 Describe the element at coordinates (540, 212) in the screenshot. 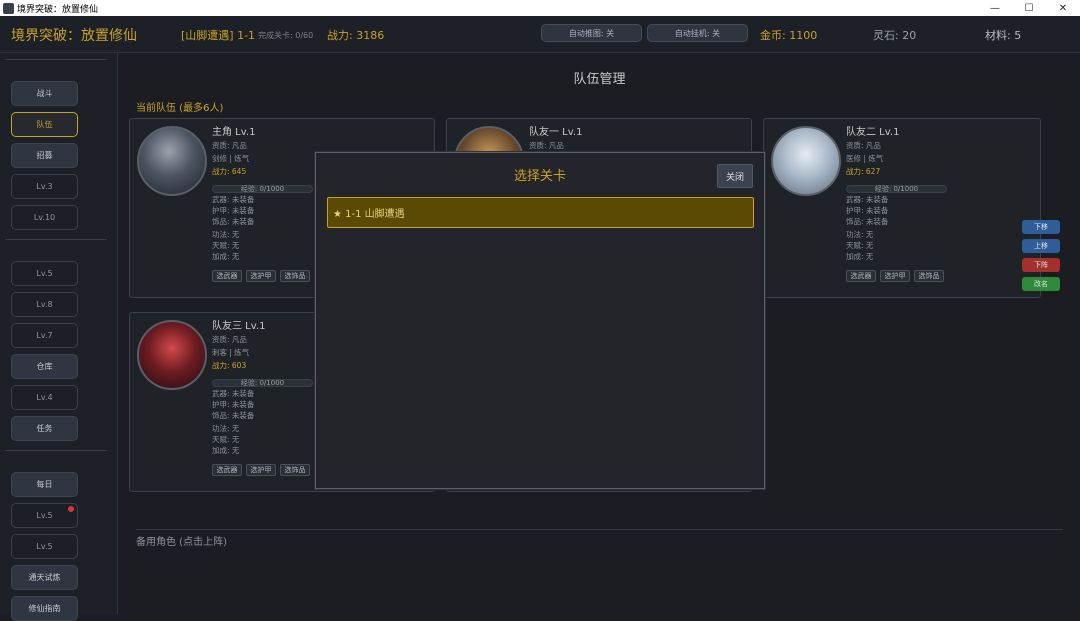

I see `stage-list-item: ★ 1-1 山脚遭遇` at that location.